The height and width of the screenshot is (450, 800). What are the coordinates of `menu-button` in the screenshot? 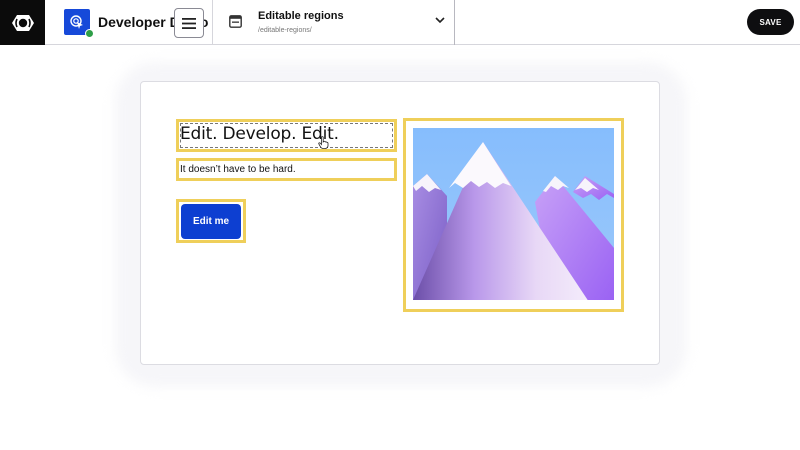 It's located at (189, 23).